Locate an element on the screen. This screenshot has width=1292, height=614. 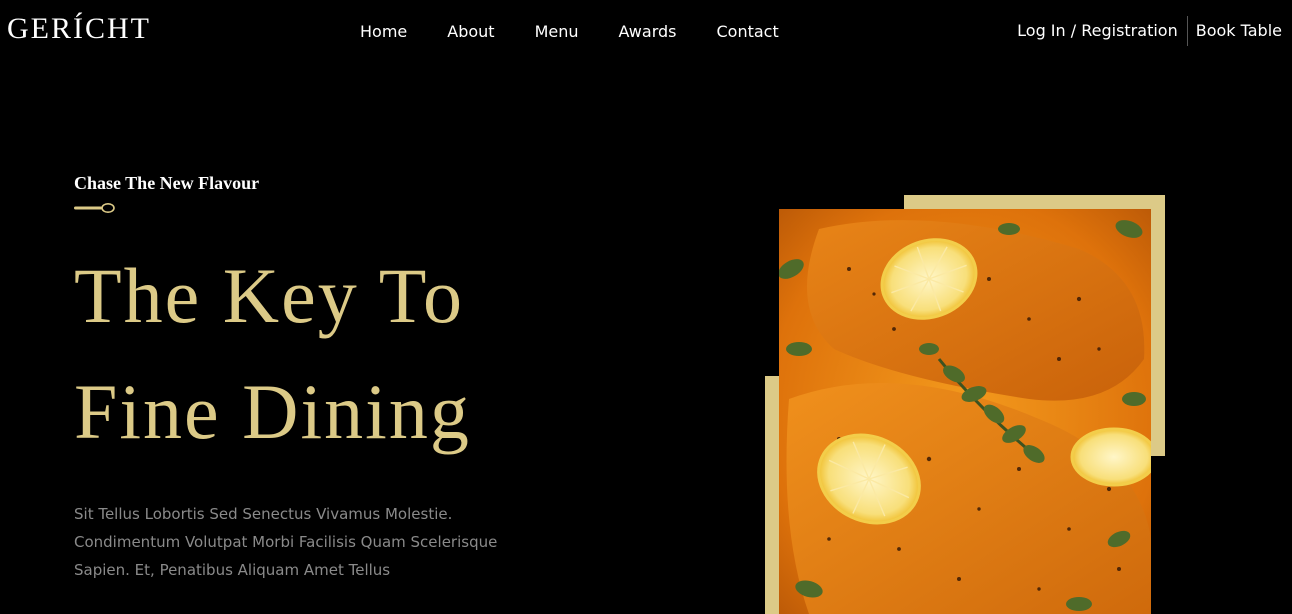
hero-subtitle: Chase The New Flavour is located at coordinates (167, 183).